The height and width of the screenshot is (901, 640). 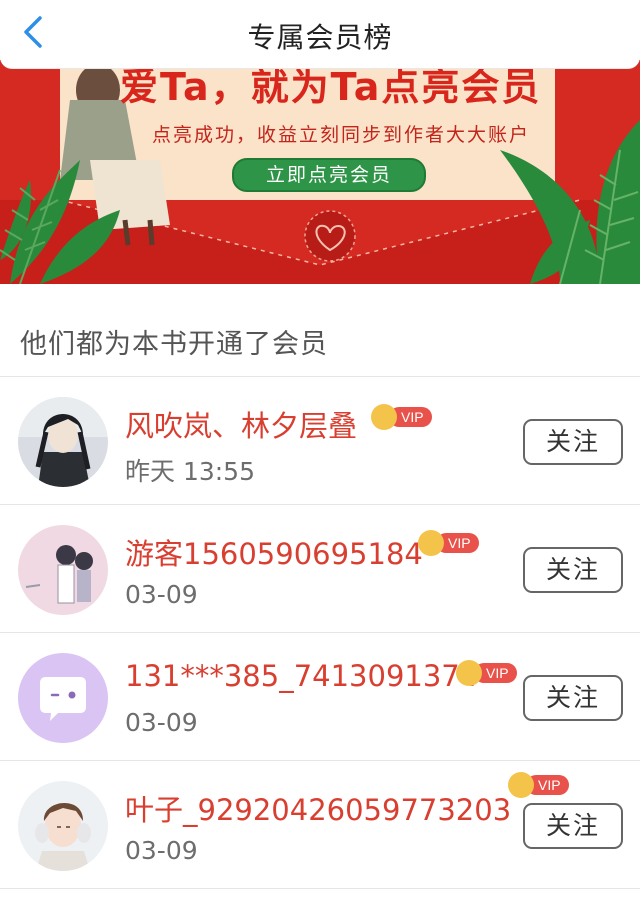 What do you see at coordinates (241, 424) in the screenshot?
I see `member-name: 风吹岚、林夕层叠` at bounding box center [241, 424].